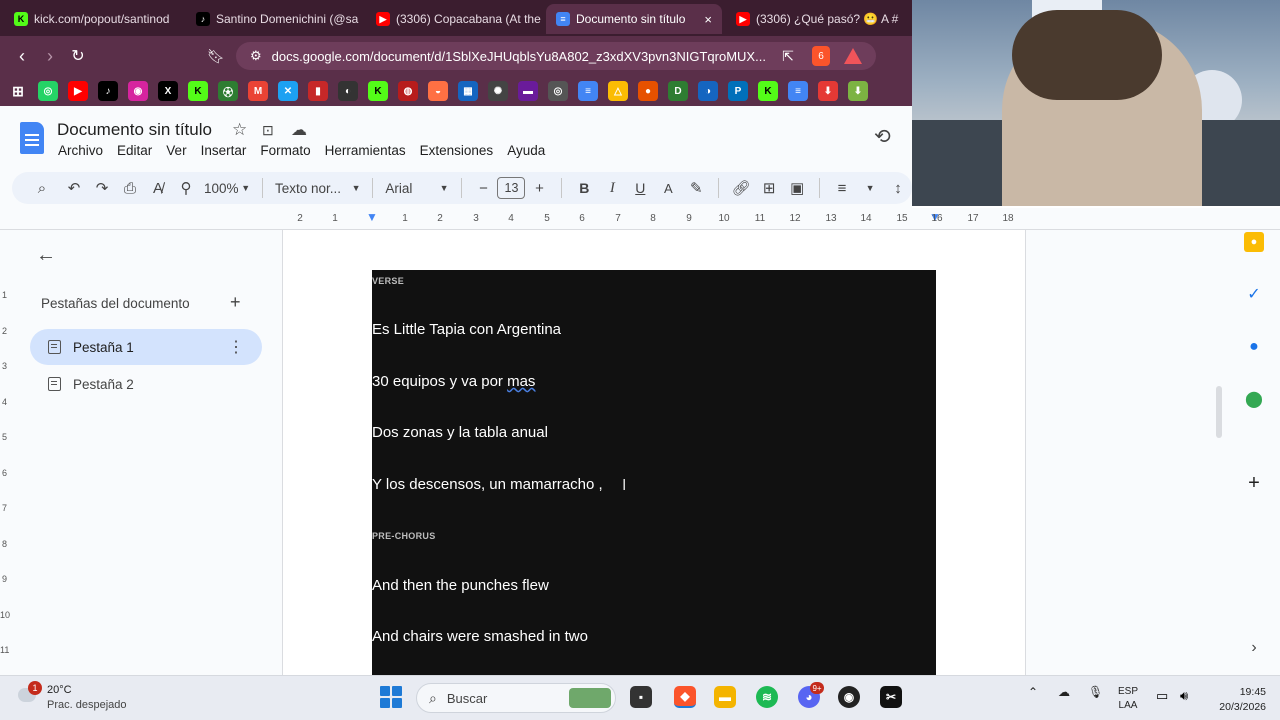 This screenshot has width=1280, height=720. I want to click on input-language: ESP LAA, so click(1128, 699).